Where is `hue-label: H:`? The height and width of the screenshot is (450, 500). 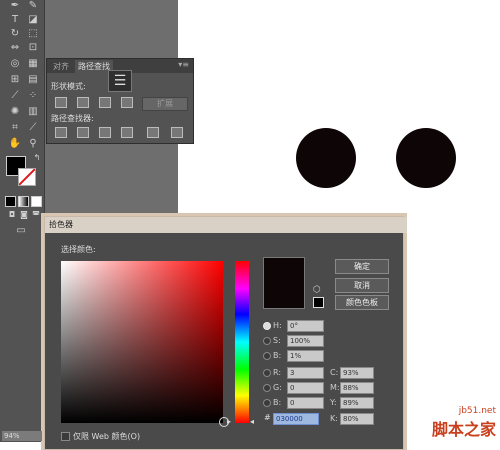
hue-label: H: is located at coordinates (277, 325).